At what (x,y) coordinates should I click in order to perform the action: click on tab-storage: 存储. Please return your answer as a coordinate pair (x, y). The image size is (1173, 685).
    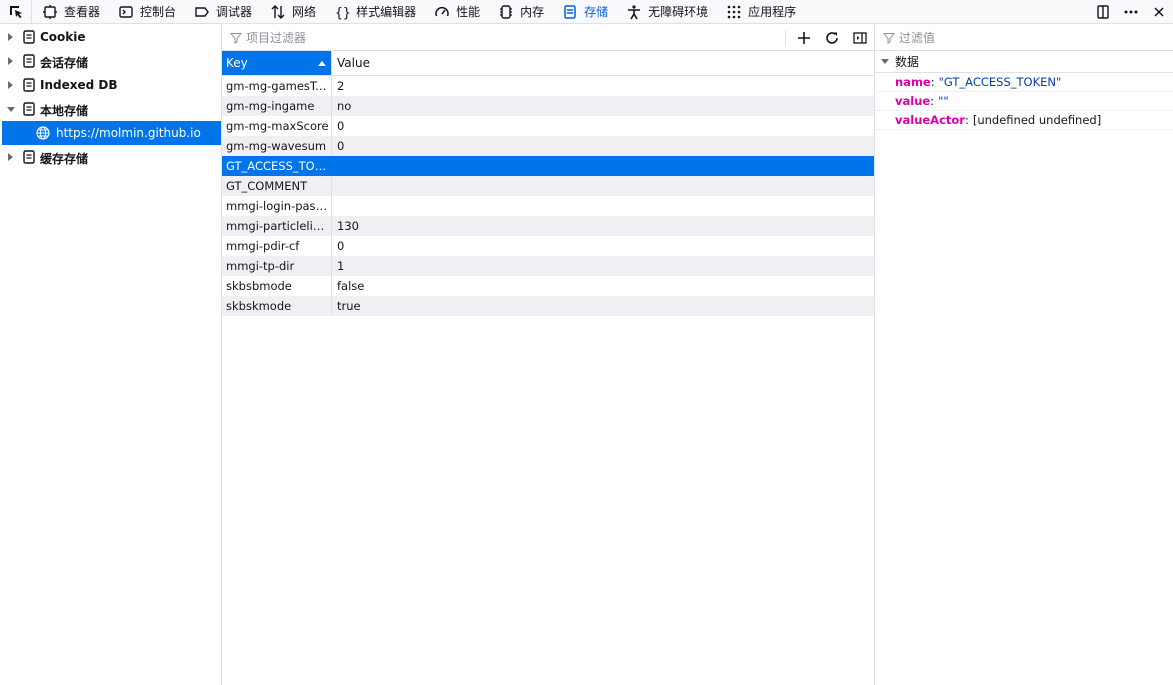
    Looking at the image, I should click on (584, 12).